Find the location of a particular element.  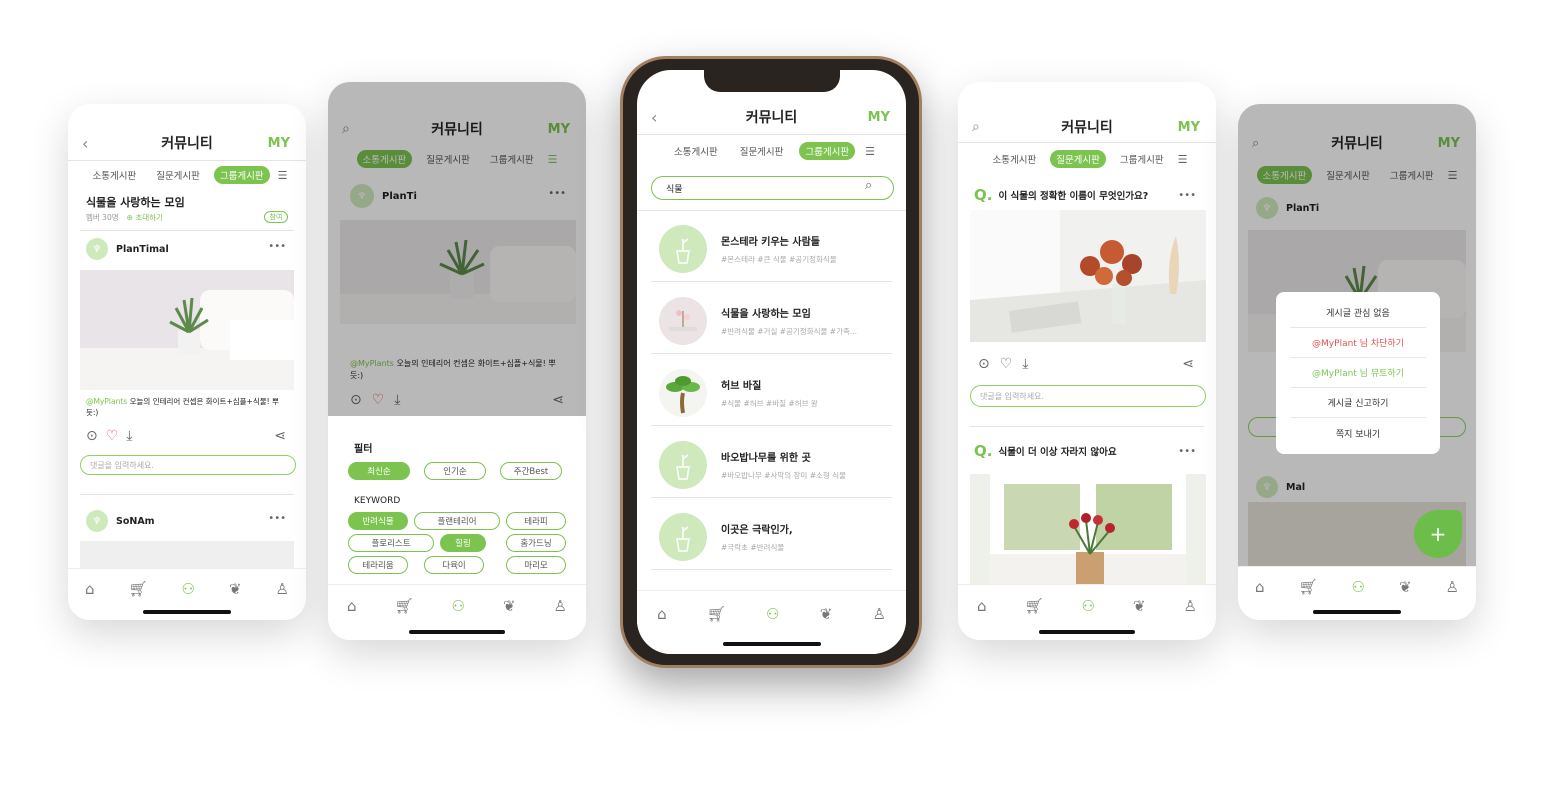

join-button: 참여 is located at coordinates (276, 217).